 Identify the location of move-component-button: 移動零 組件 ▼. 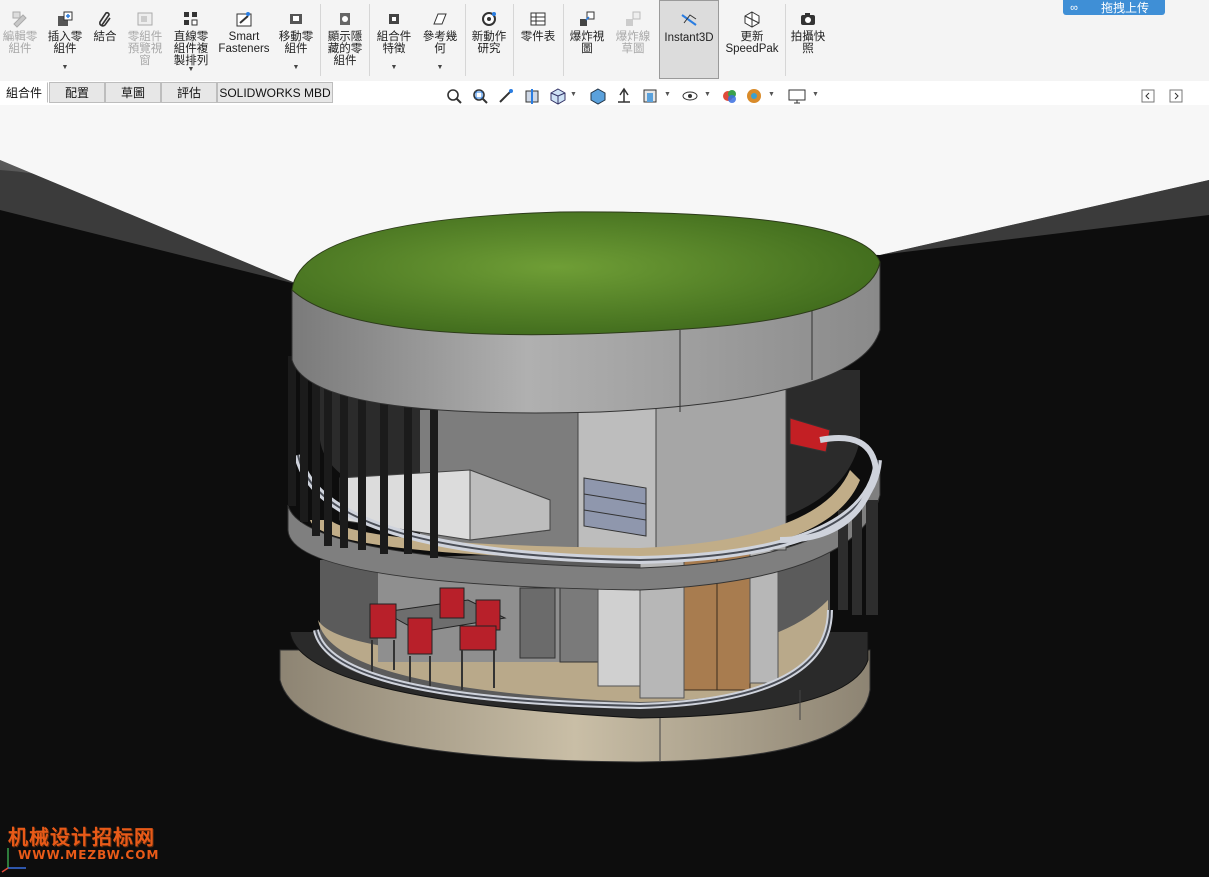
(296, 40).